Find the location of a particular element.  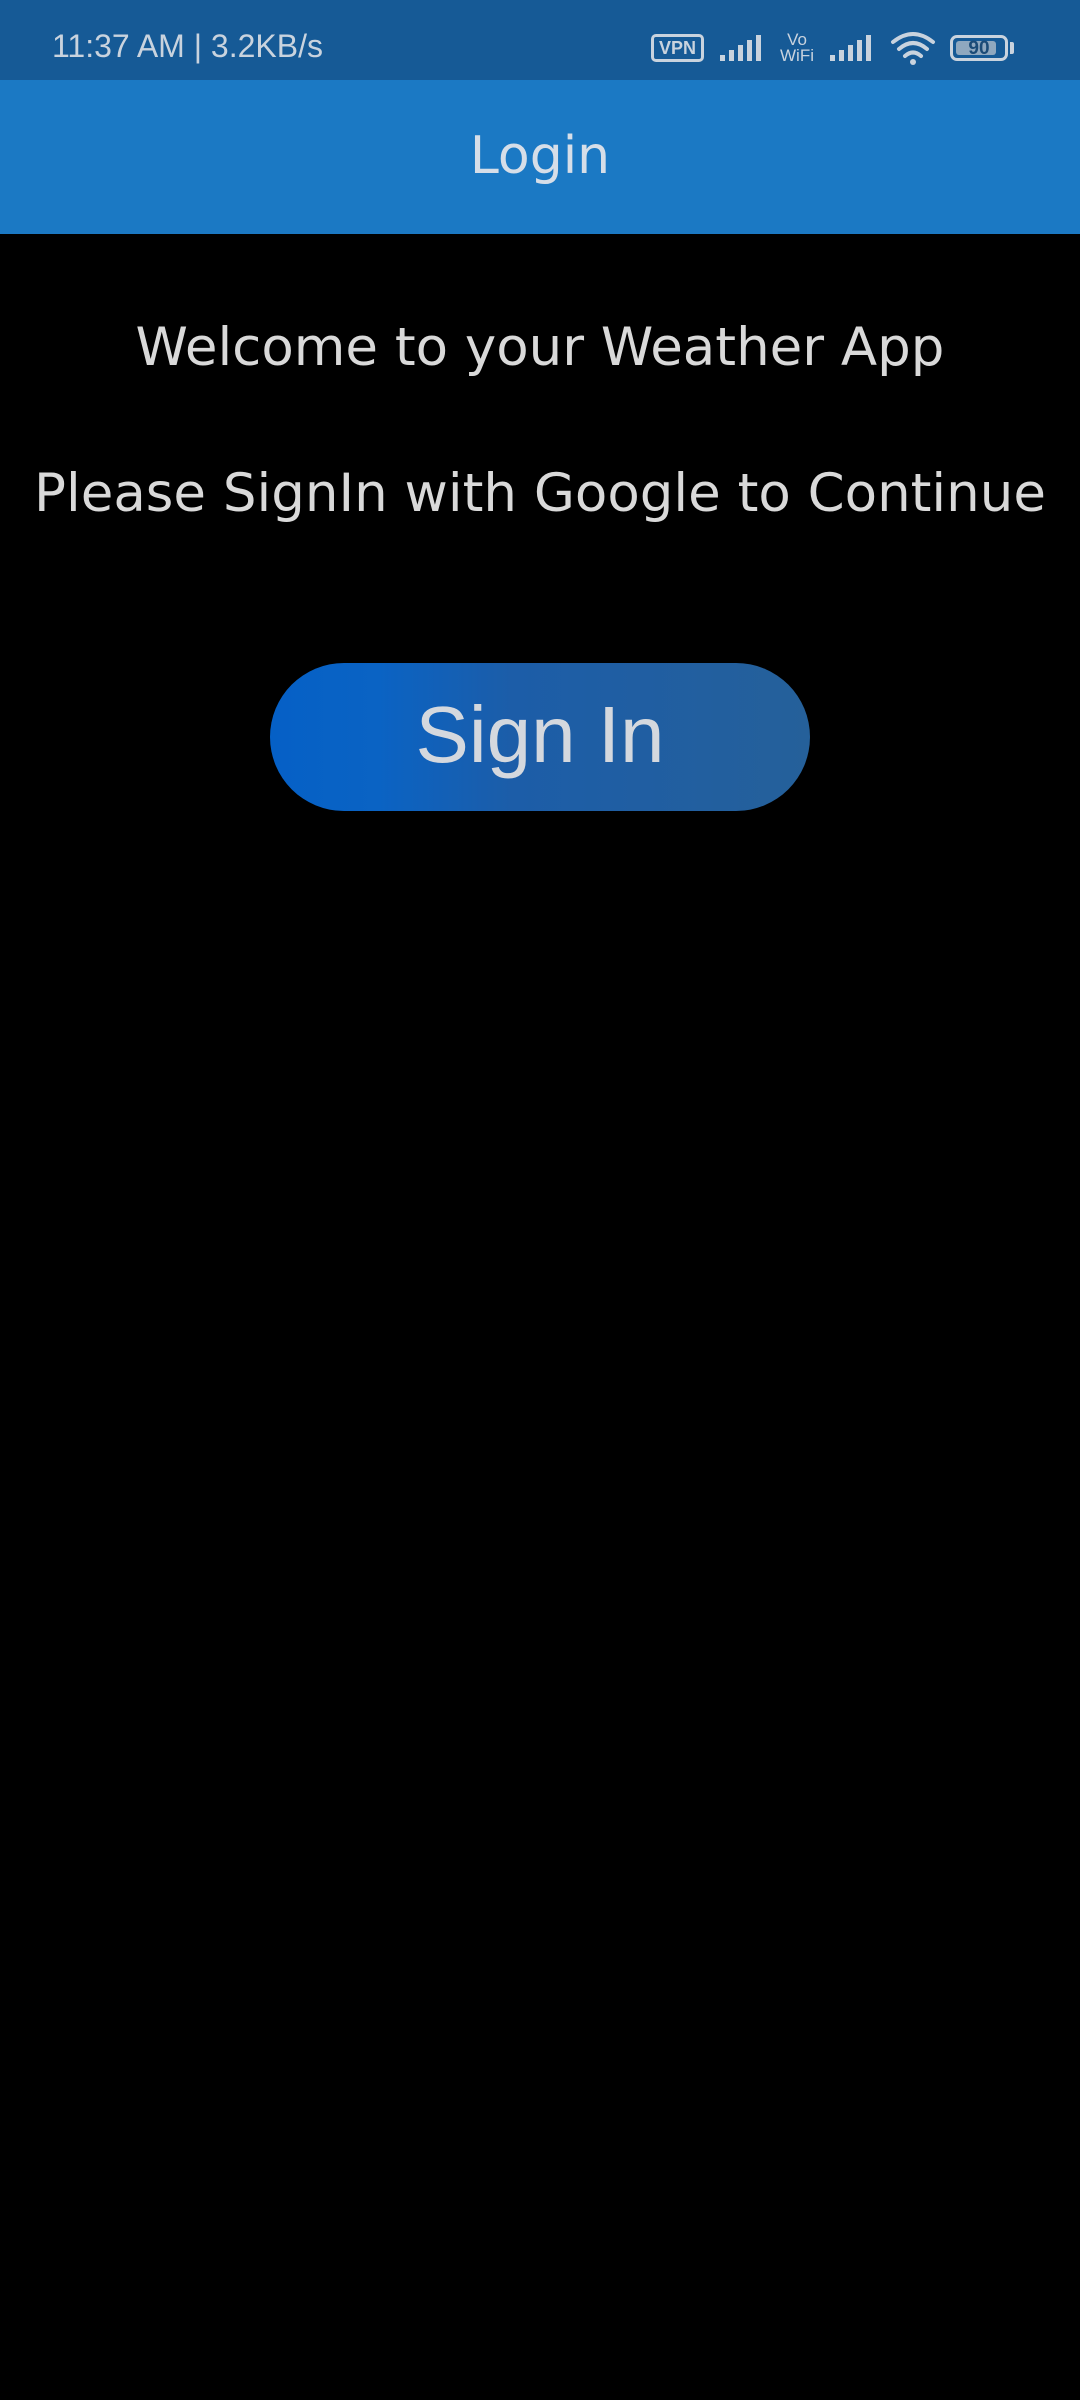

battery-icon: 90 is located at coordinates (979, 48).